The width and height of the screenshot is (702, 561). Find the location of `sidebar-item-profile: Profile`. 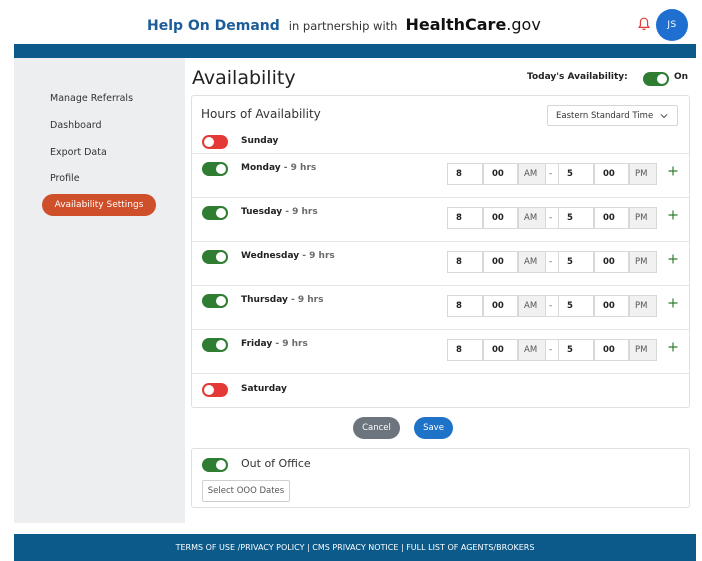

sidebar-item-profile: Profile is located at coordinates (65, 178).